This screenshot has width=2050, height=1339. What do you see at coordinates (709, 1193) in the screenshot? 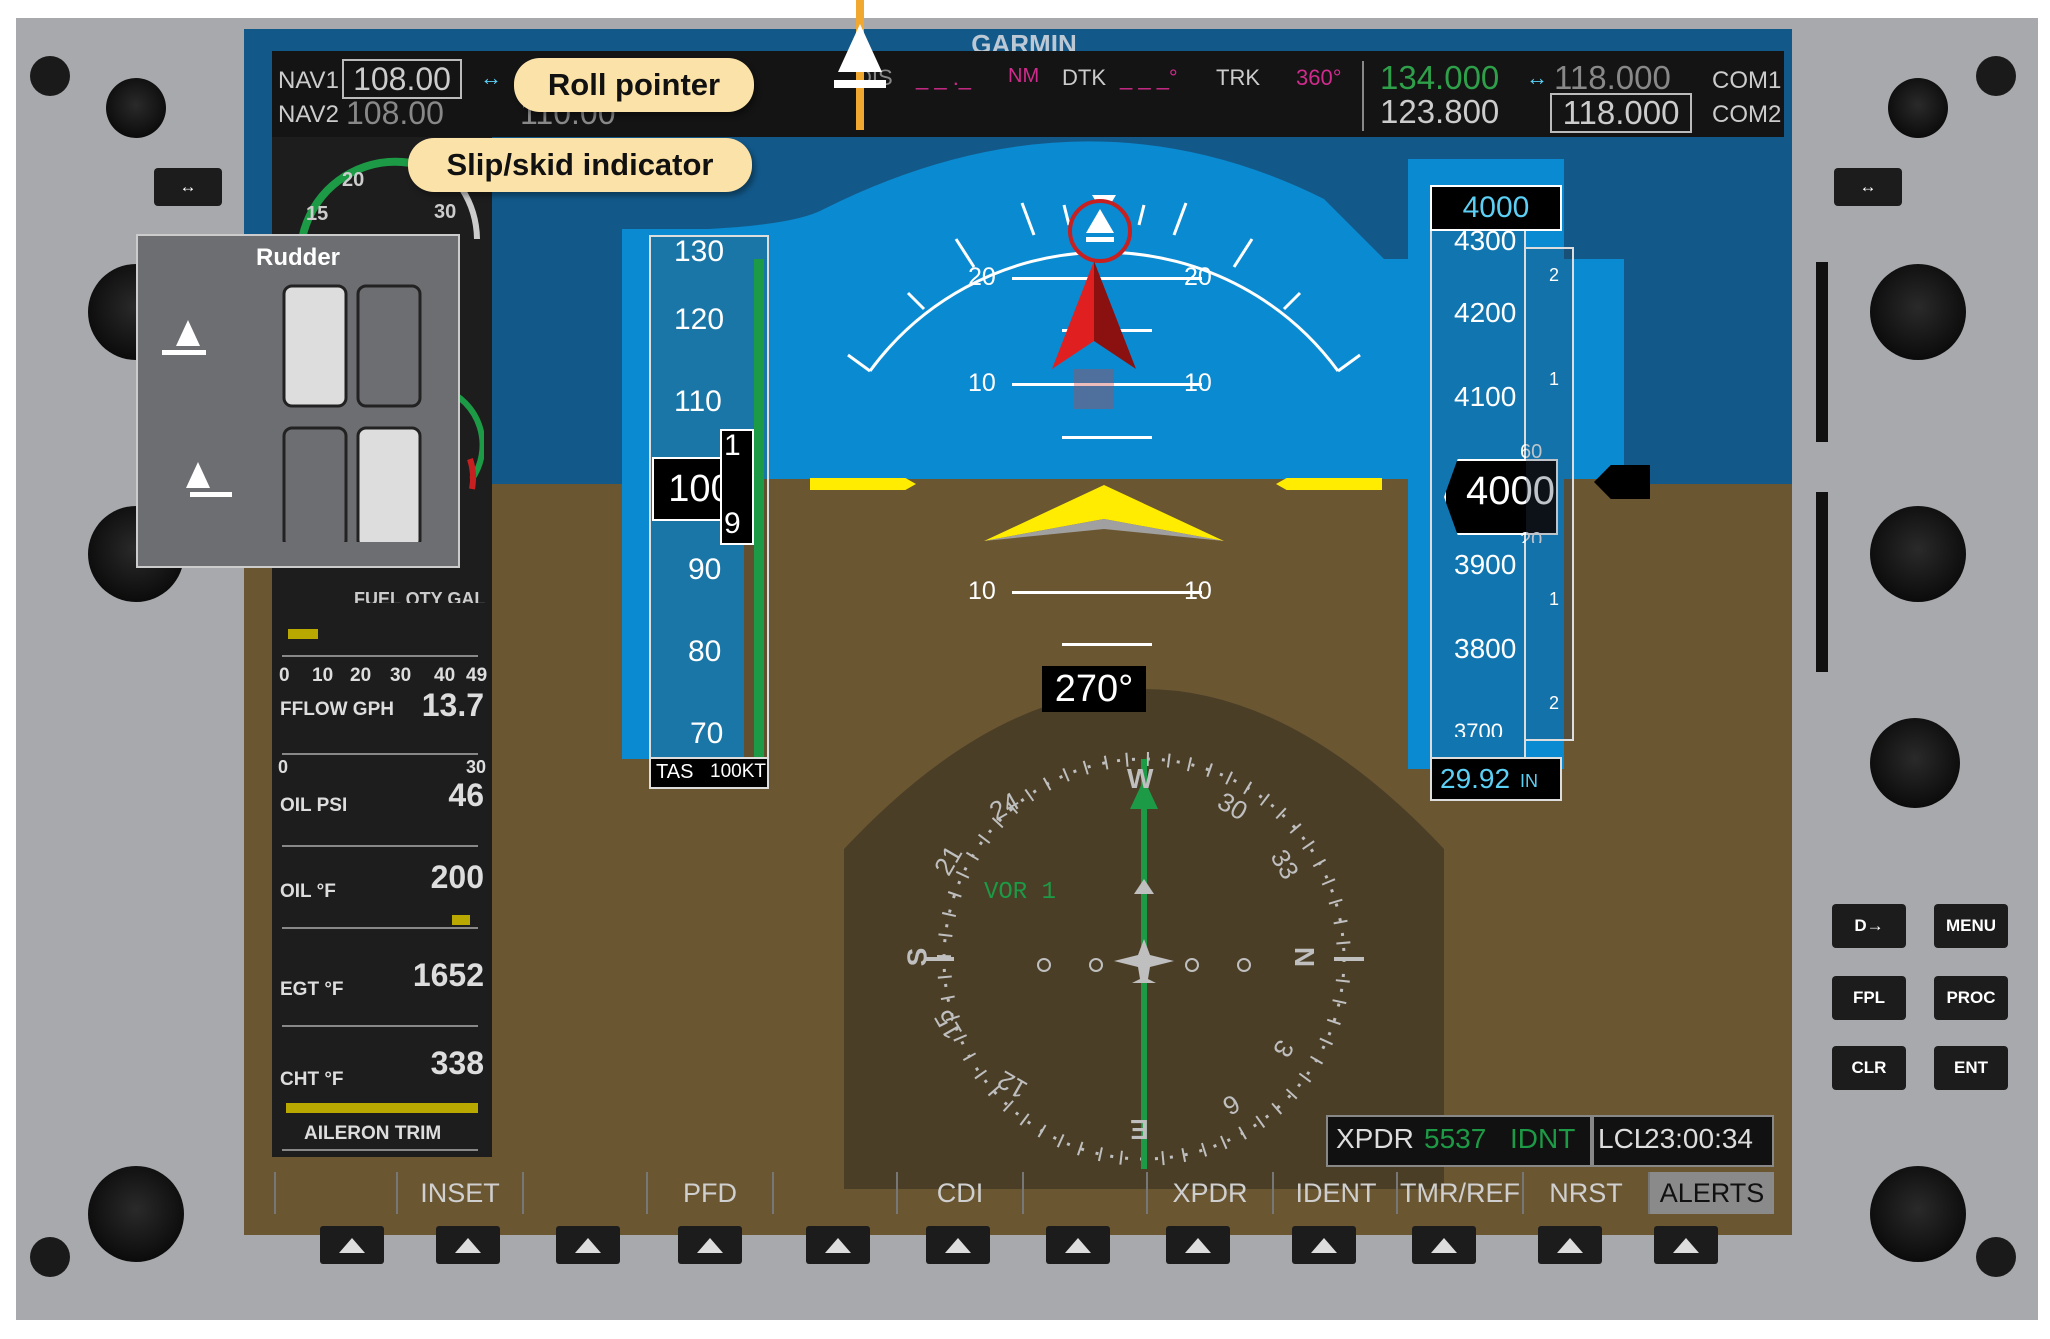
I see `softkey-label-pfd: PFD` at bounding box center [709, 1193].